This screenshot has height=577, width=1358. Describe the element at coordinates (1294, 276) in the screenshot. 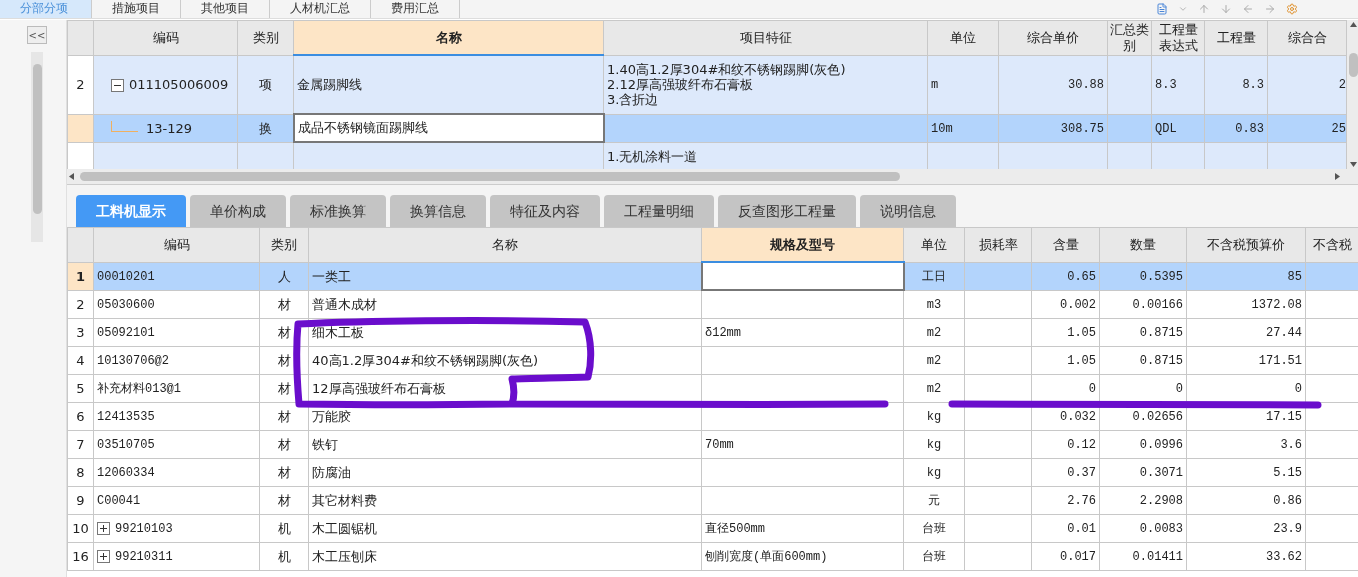

I see `price-cell: 85` at that location.